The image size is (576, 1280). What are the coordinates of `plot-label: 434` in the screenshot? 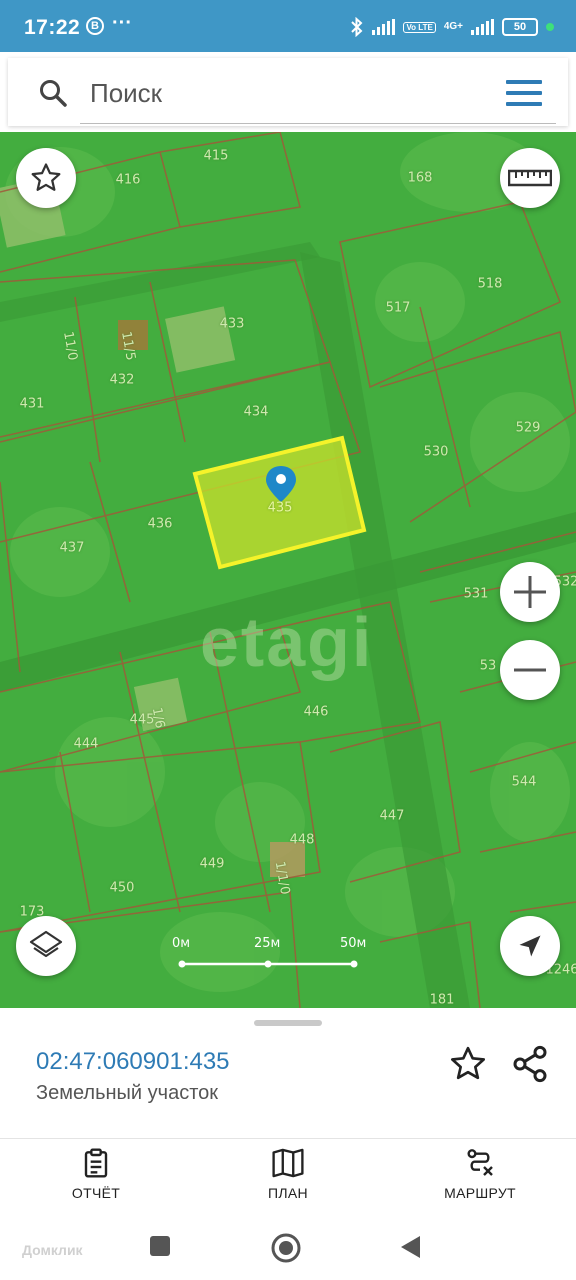 It's located at (256, 412).